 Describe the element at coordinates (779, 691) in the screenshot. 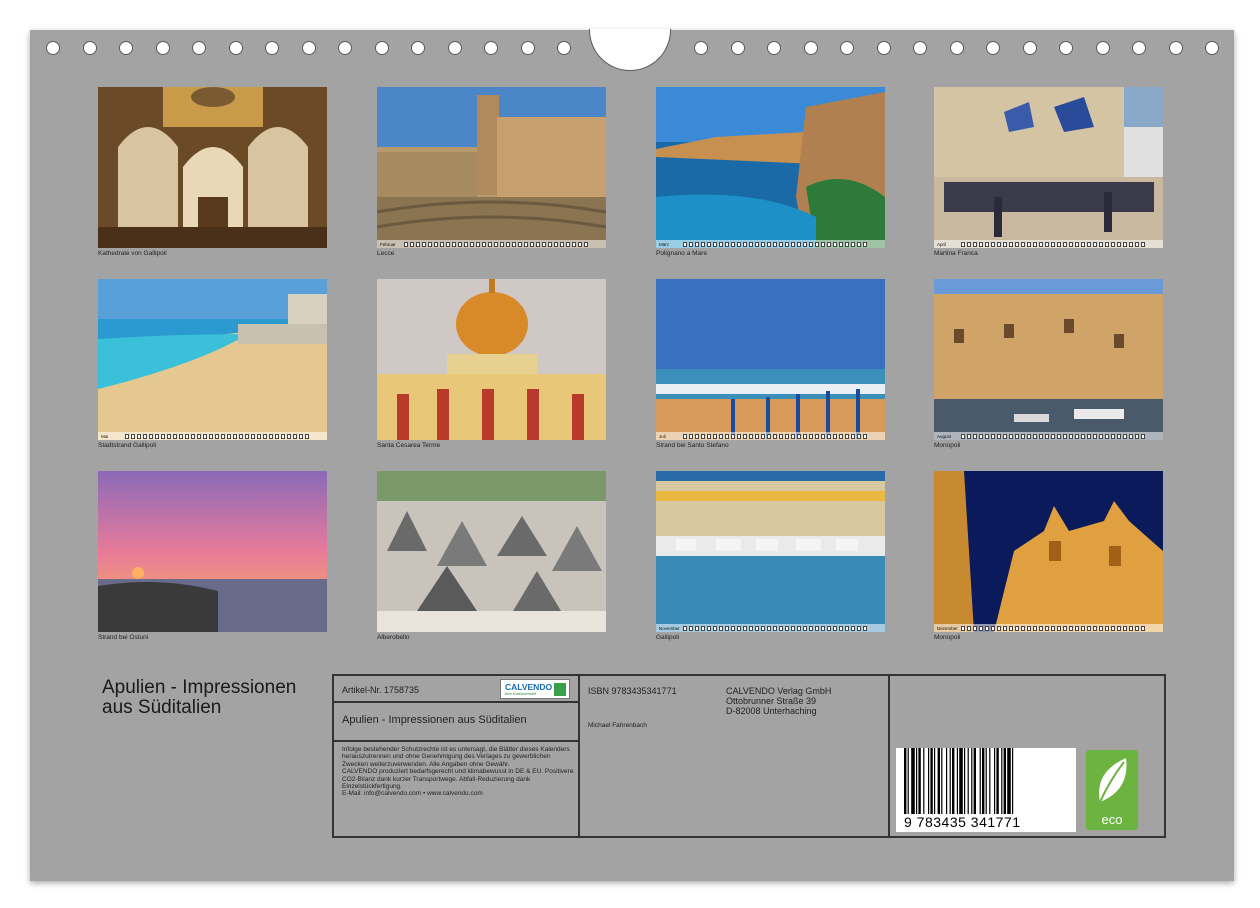

I see `publisher-name: CALVENDO Verlag GmbH` at that location.